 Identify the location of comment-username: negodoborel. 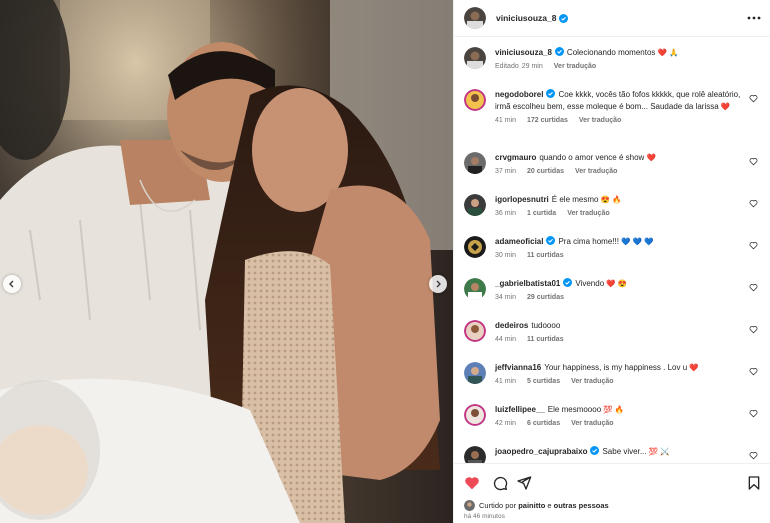
(519, 94).